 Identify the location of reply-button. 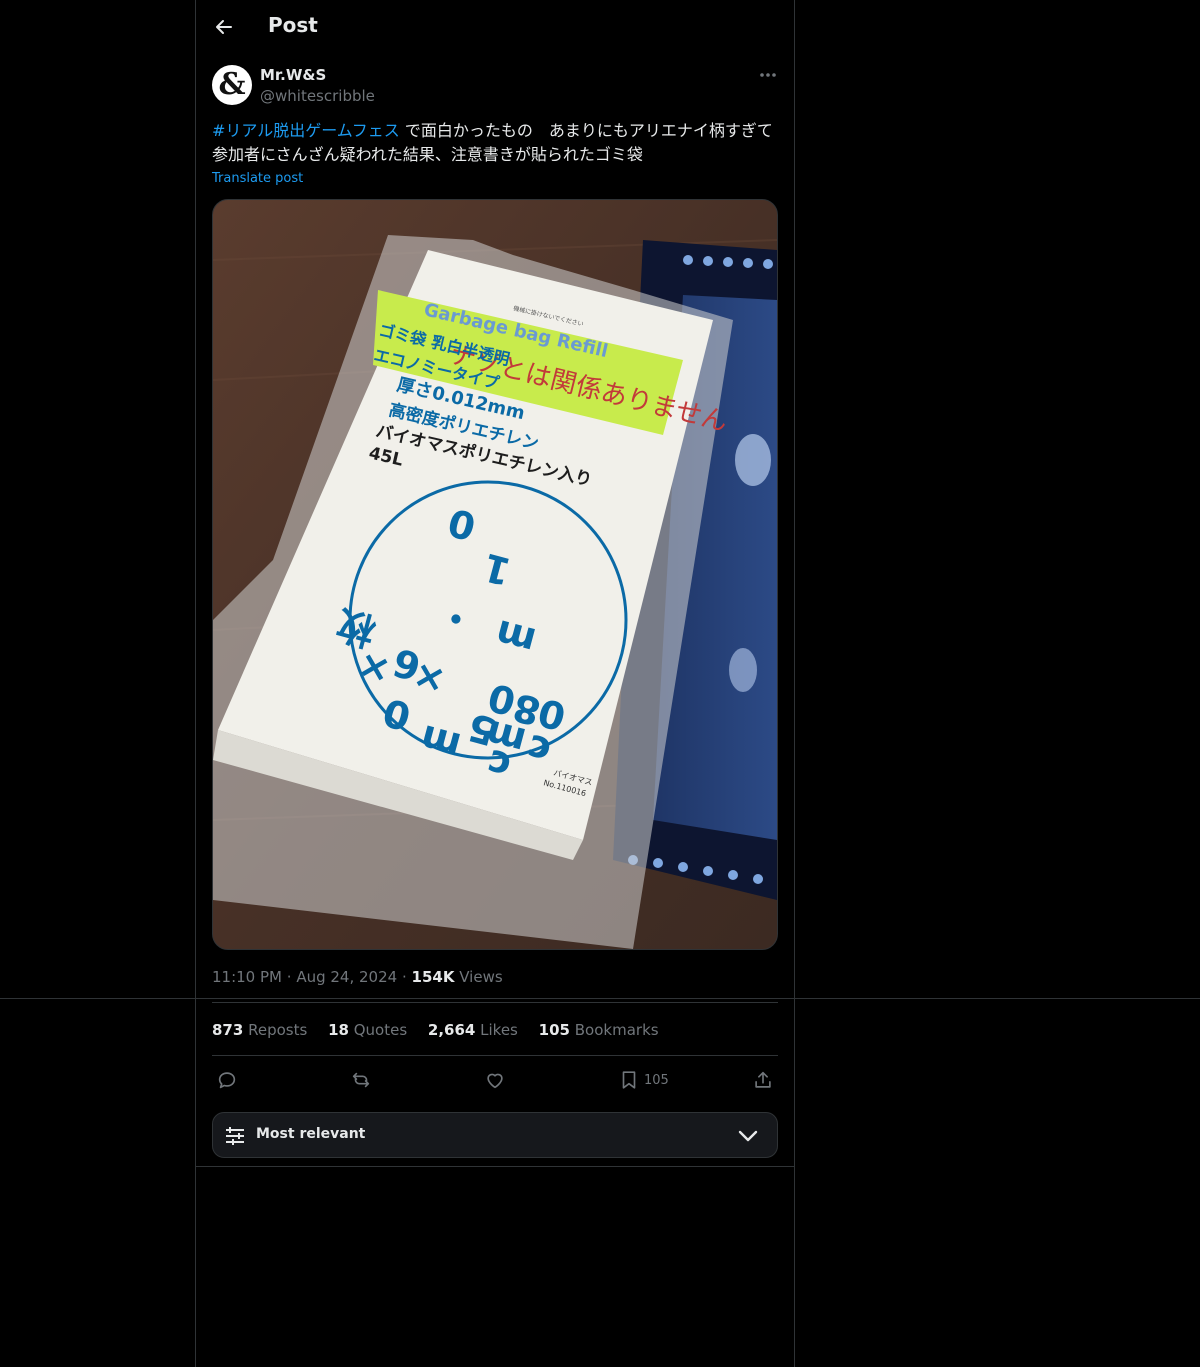
(227, 1080).